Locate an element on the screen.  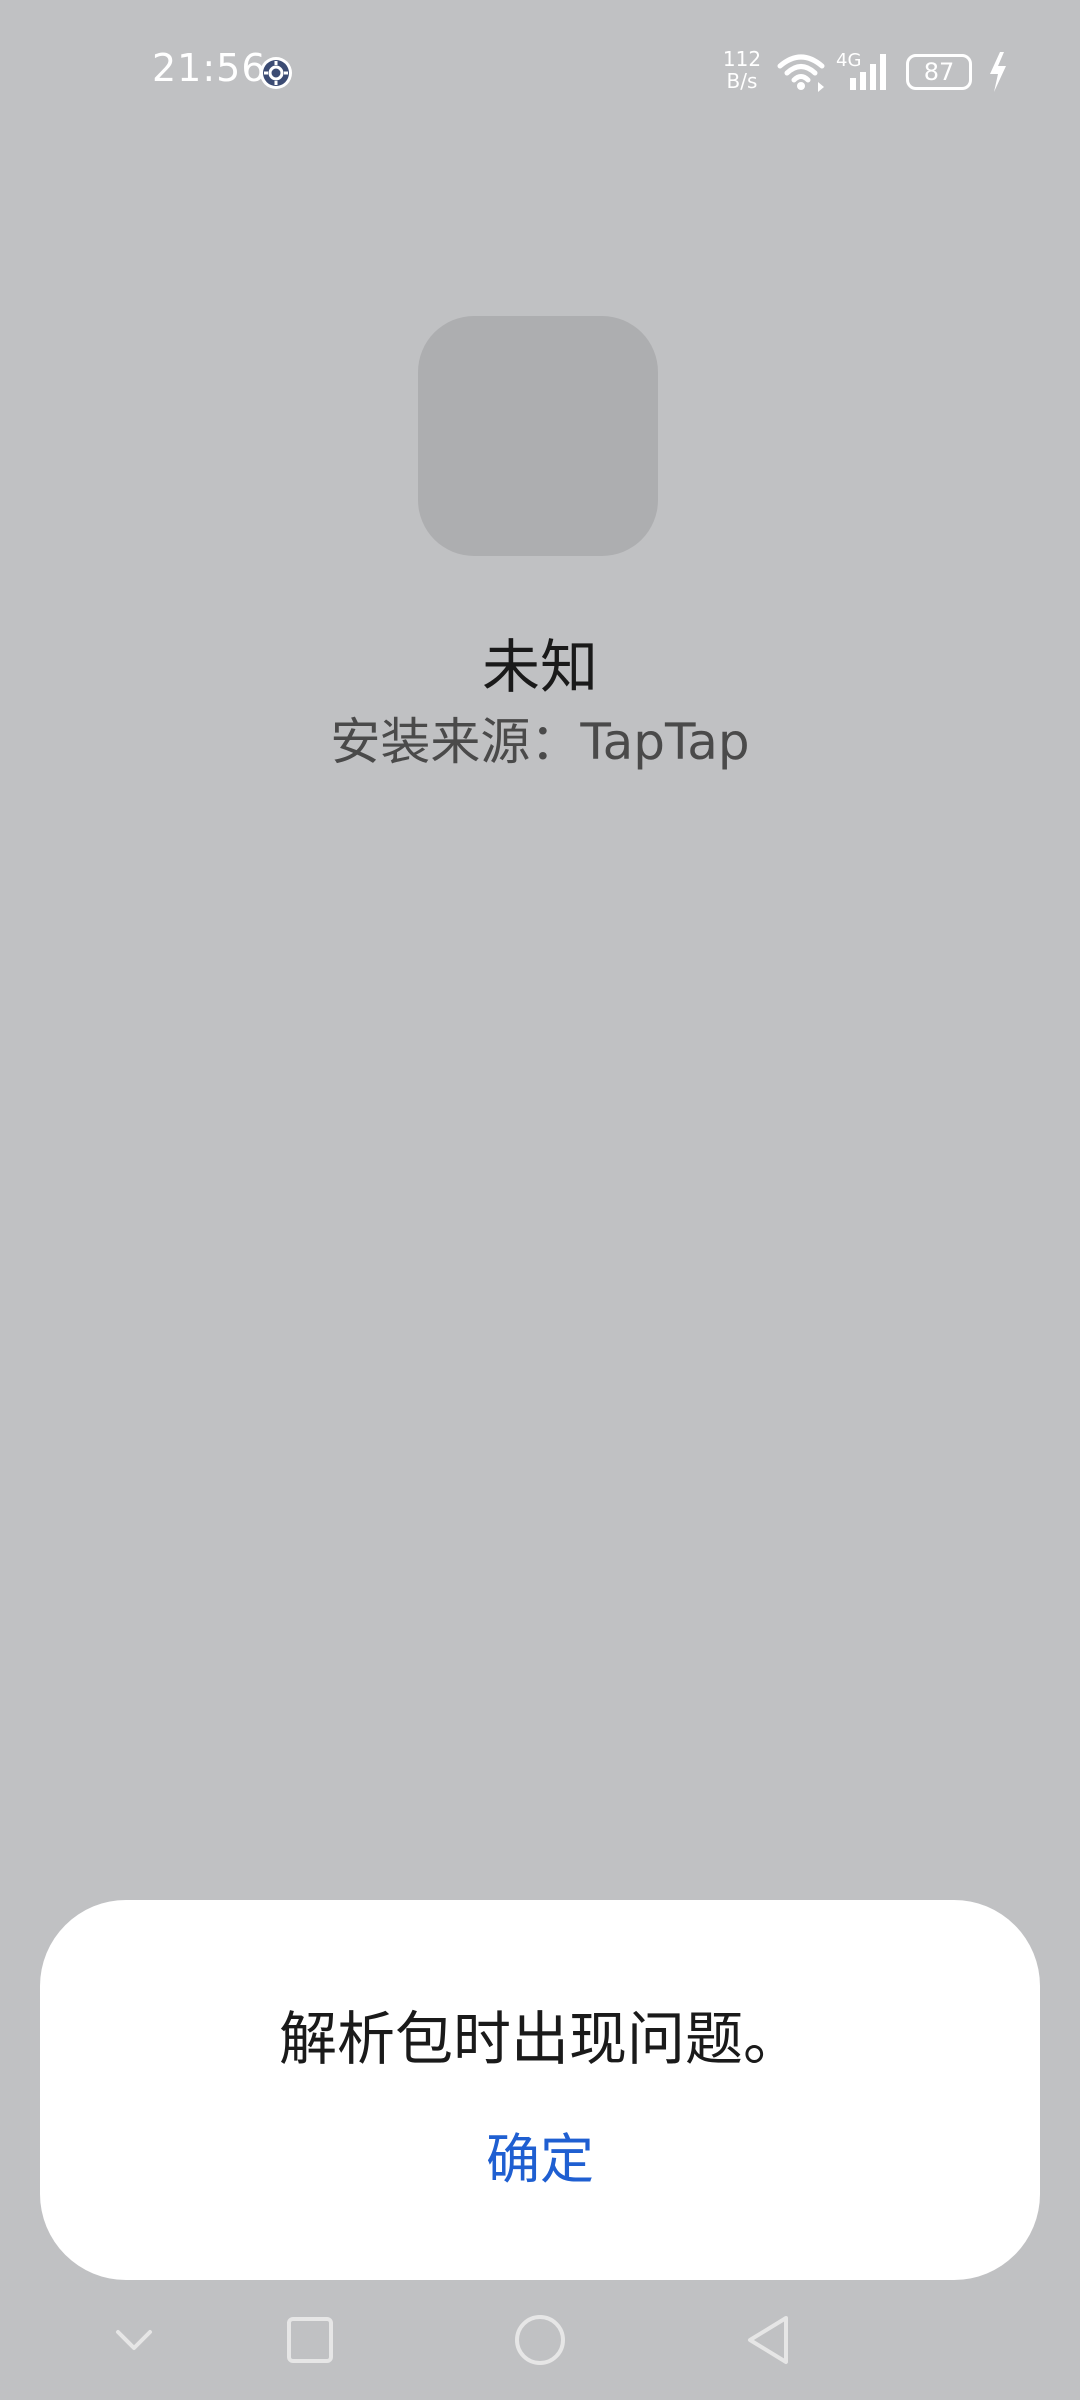
battery-indicator: 87 is located at coordinates (939, 72).